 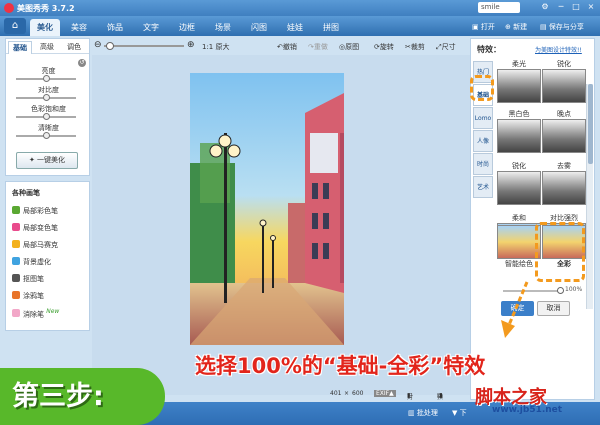 I want to click on category-lomo: Lomo, so click(x=483, y=118).